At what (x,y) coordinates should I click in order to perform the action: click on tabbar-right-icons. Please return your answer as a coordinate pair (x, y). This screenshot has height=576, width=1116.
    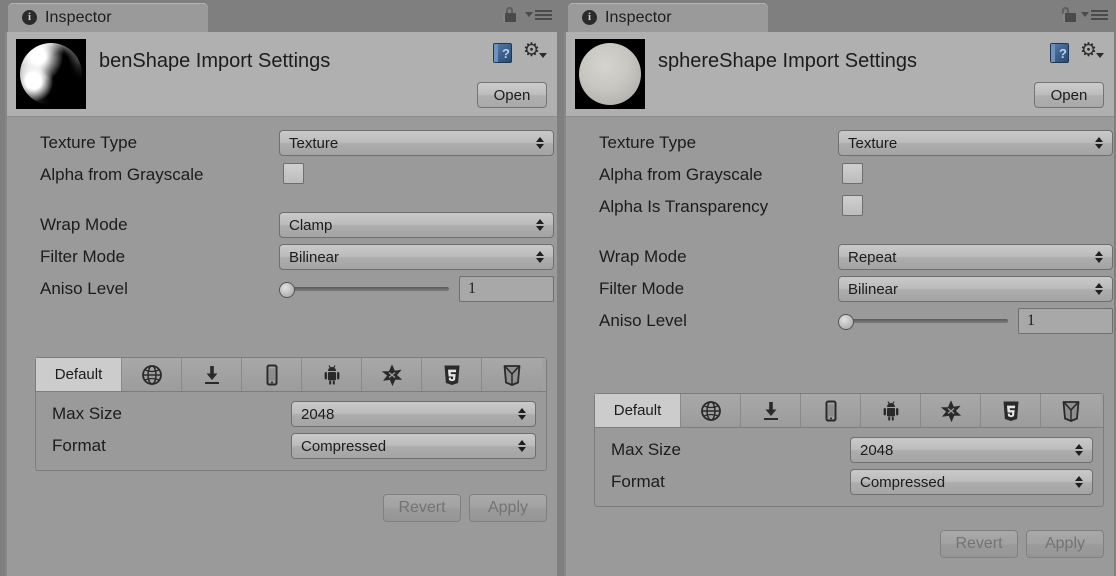
    Looking at the image, I should click on (1083, 14).